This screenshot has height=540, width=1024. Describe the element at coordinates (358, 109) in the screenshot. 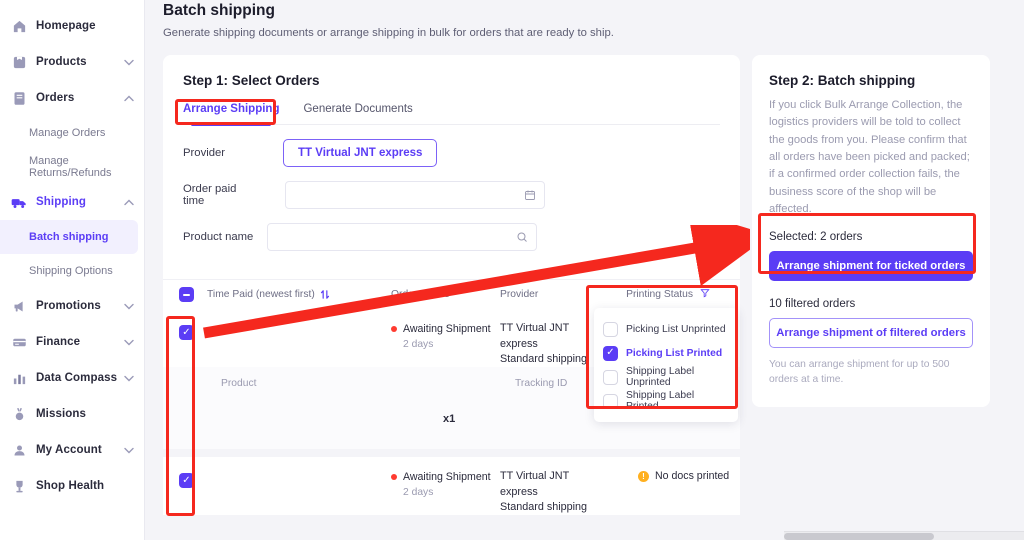

I see `tab-label: Generate Documents` at that location.